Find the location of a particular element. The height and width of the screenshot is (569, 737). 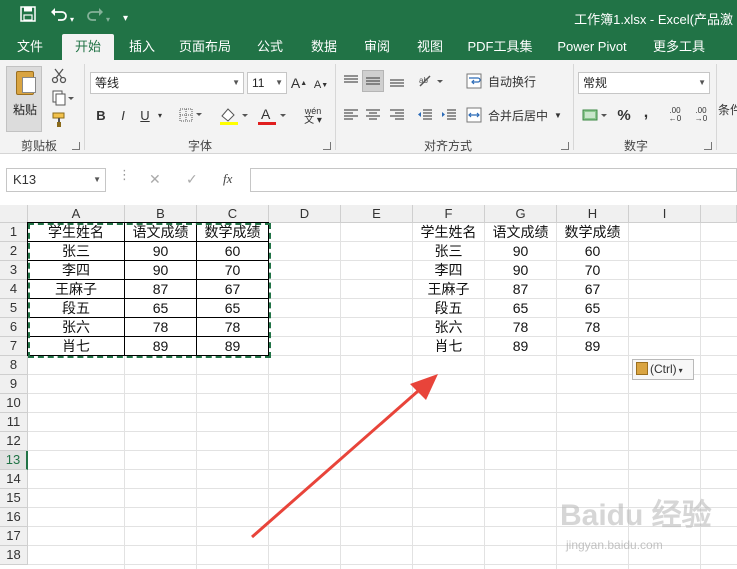

table-cell: 段五 is located at coordinates (448, 308).